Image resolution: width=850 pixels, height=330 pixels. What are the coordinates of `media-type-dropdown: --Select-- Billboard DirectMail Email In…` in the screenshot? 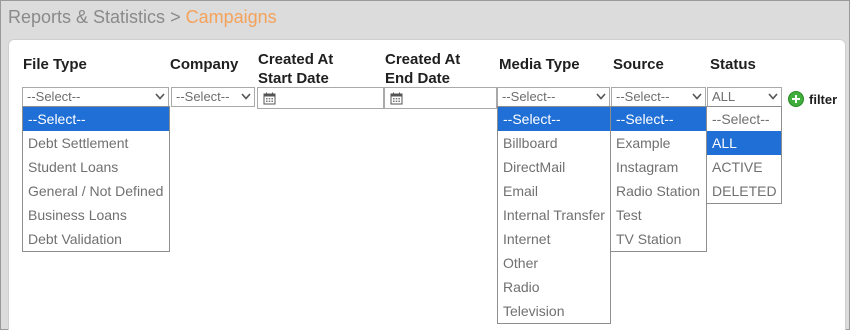 It's located at (554, 215).